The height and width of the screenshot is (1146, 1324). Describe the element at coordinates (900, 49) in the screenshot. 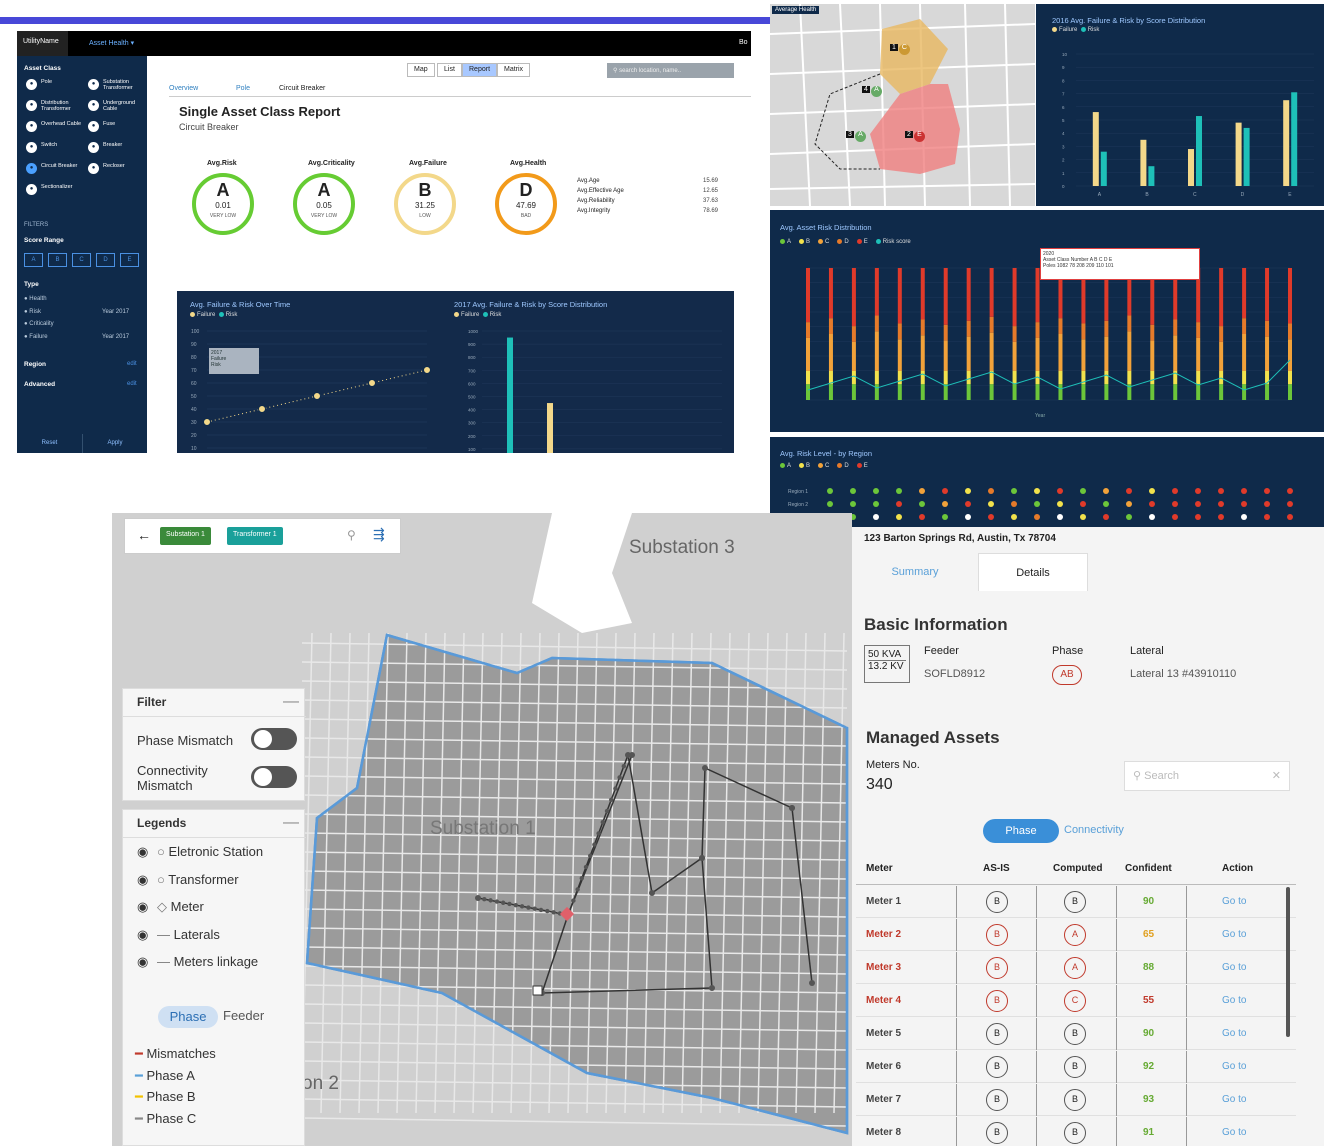

I see `region-marker: 1C` at that location.